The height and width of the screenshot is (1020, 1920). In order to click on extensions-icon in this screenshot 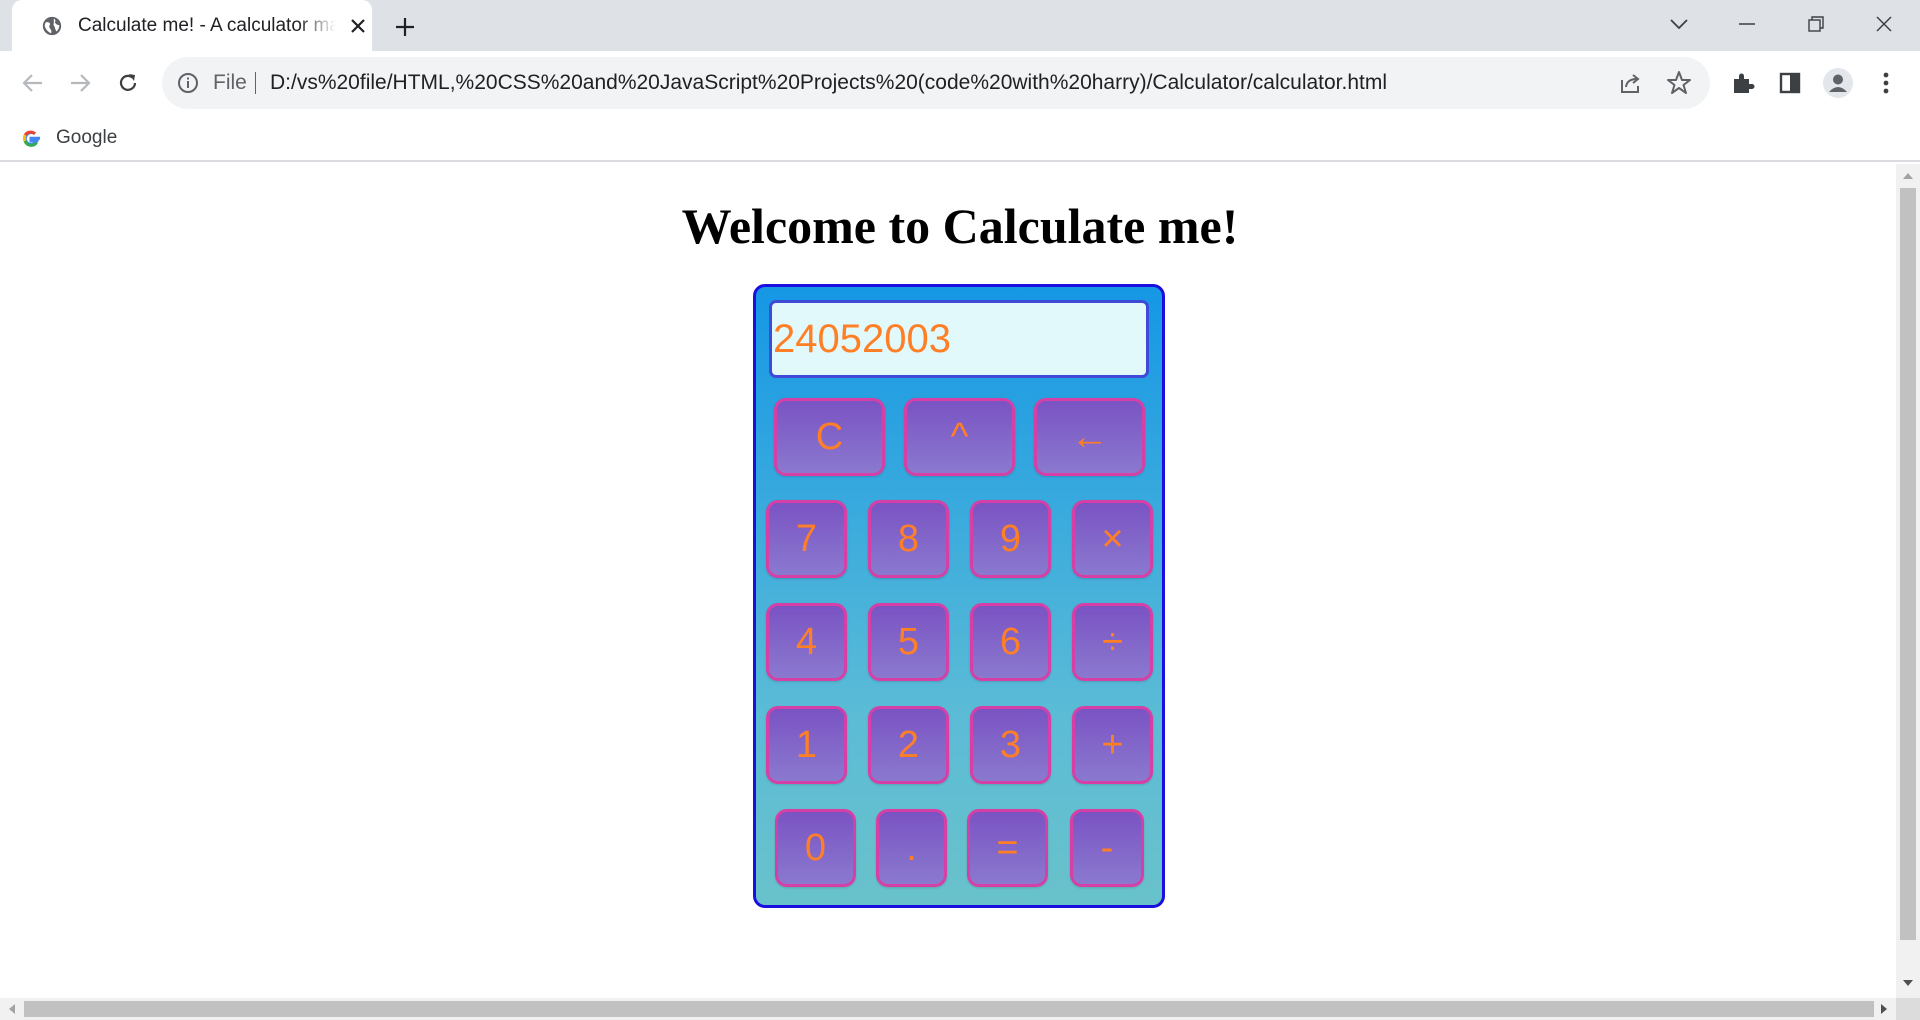, I will do `click(1743, 83)`.